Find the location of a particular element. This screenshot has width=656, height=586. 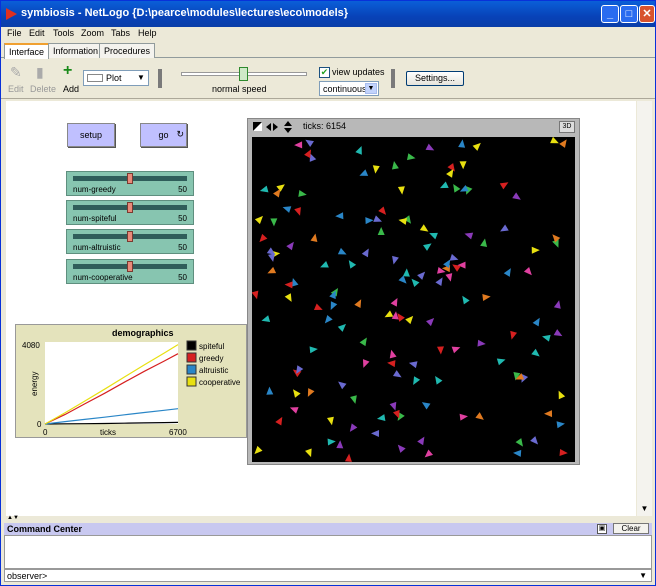

tab-interface: Interface is located at coordinates (27, 51).